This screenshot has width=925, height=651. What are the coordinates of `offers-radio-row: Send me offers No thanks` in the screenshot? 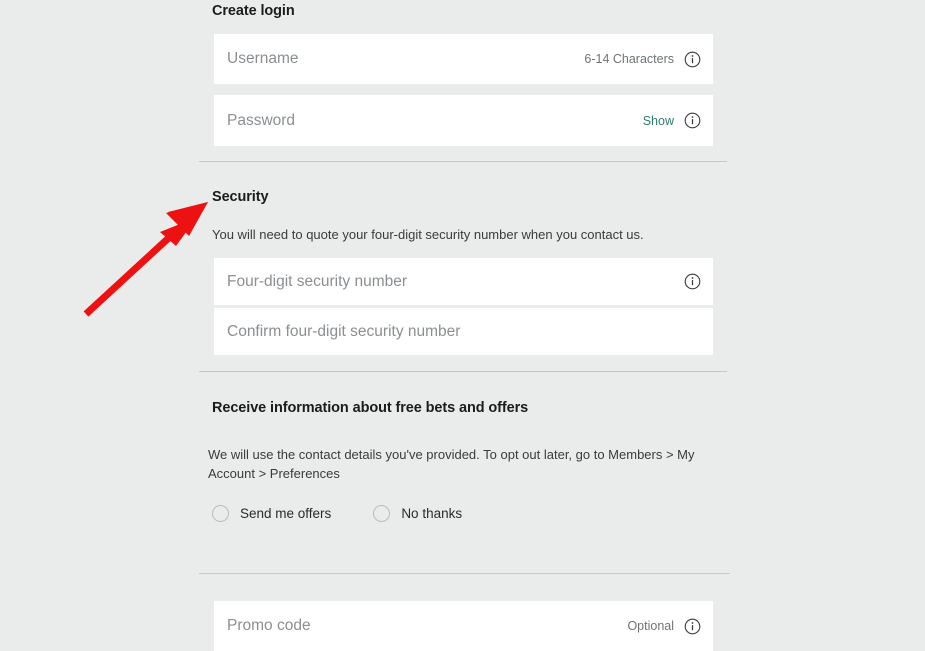 It's located at (337, 513).